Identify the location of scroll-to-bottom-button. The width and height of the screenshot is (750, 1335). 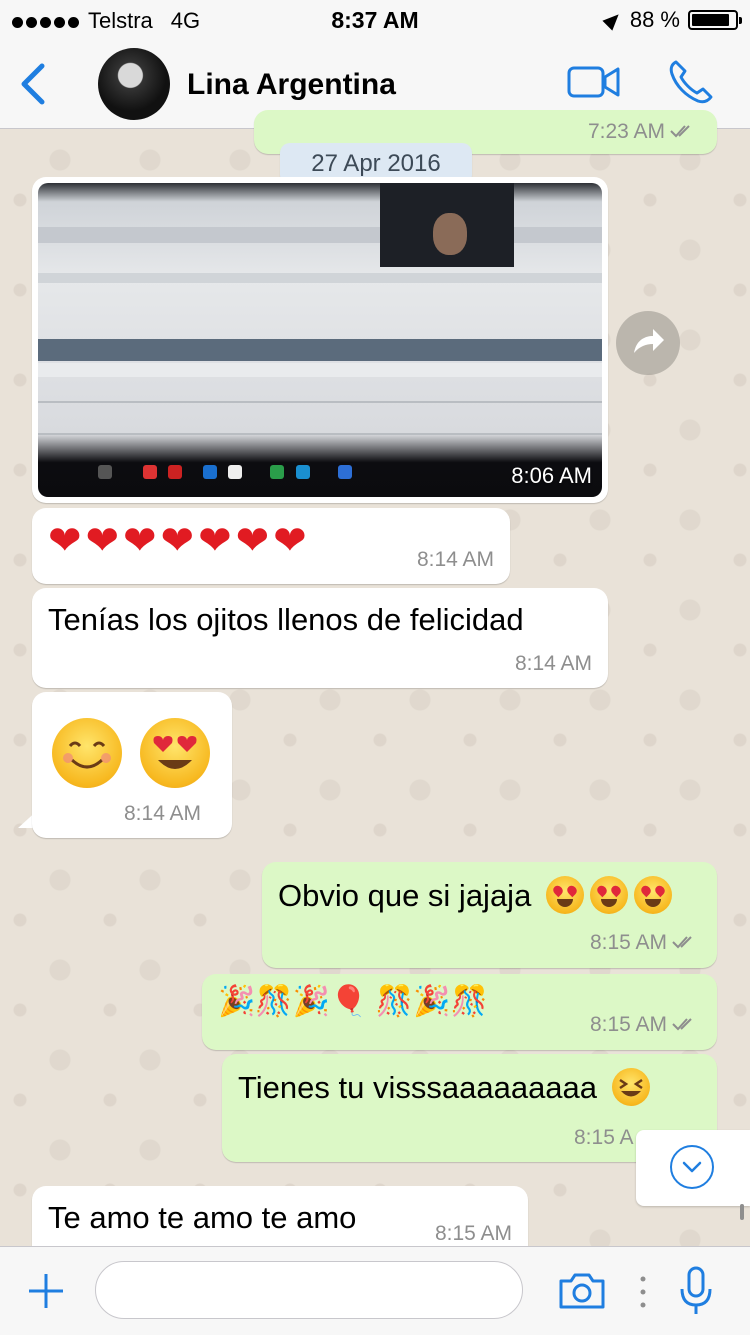
(693, 1168).